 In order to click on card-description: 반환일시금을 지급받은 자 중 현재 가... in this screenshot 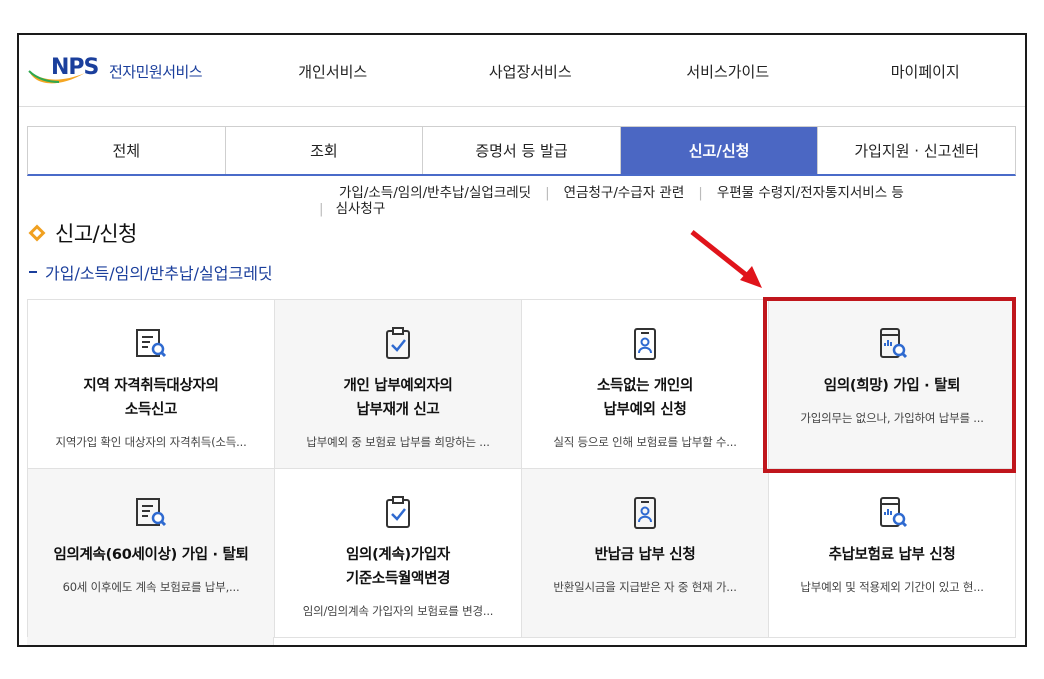, I will do `click(645, 587)`.